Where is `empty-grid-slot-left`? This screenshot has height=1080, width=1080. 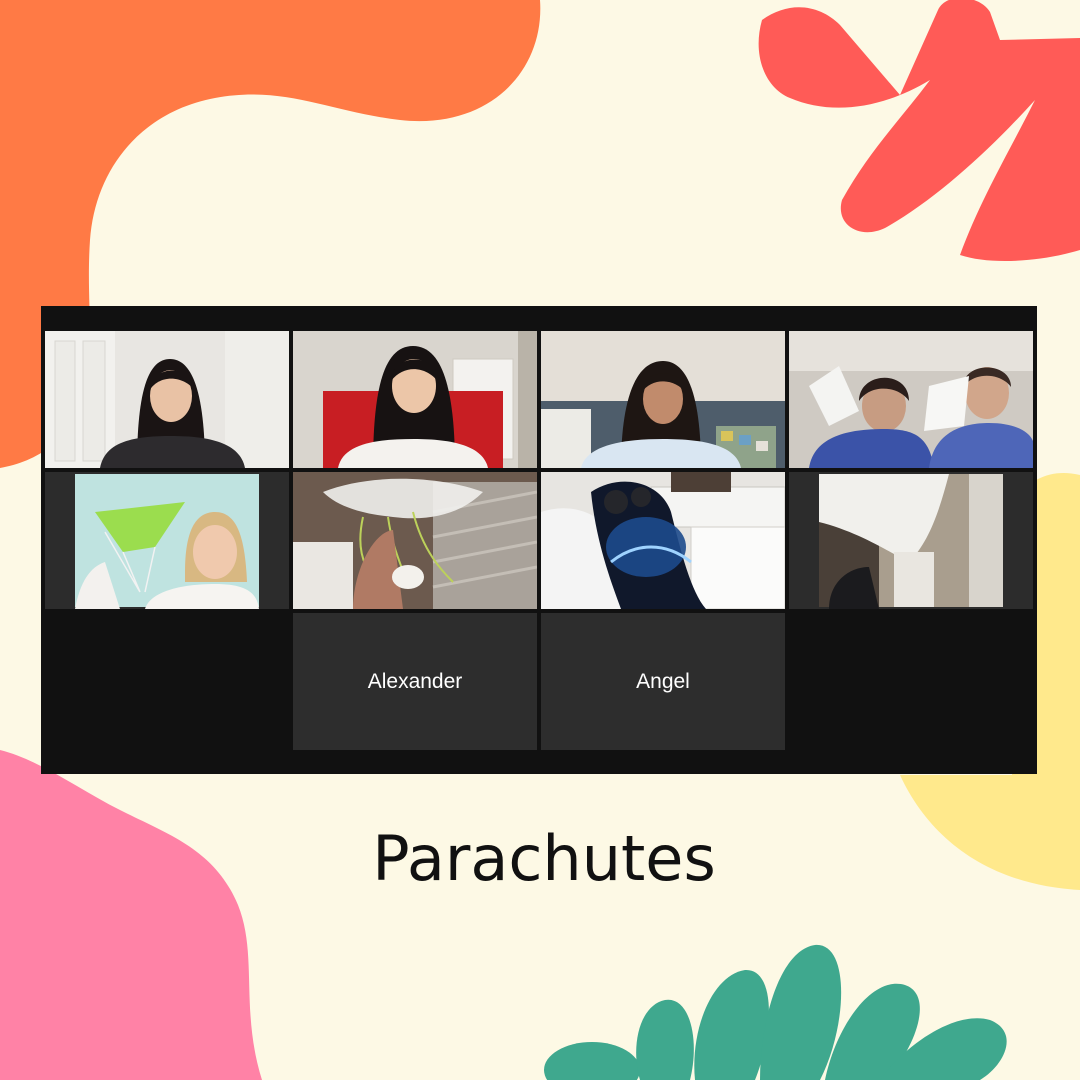
empty-grid-slot-left is located at coordinates (167, 681).